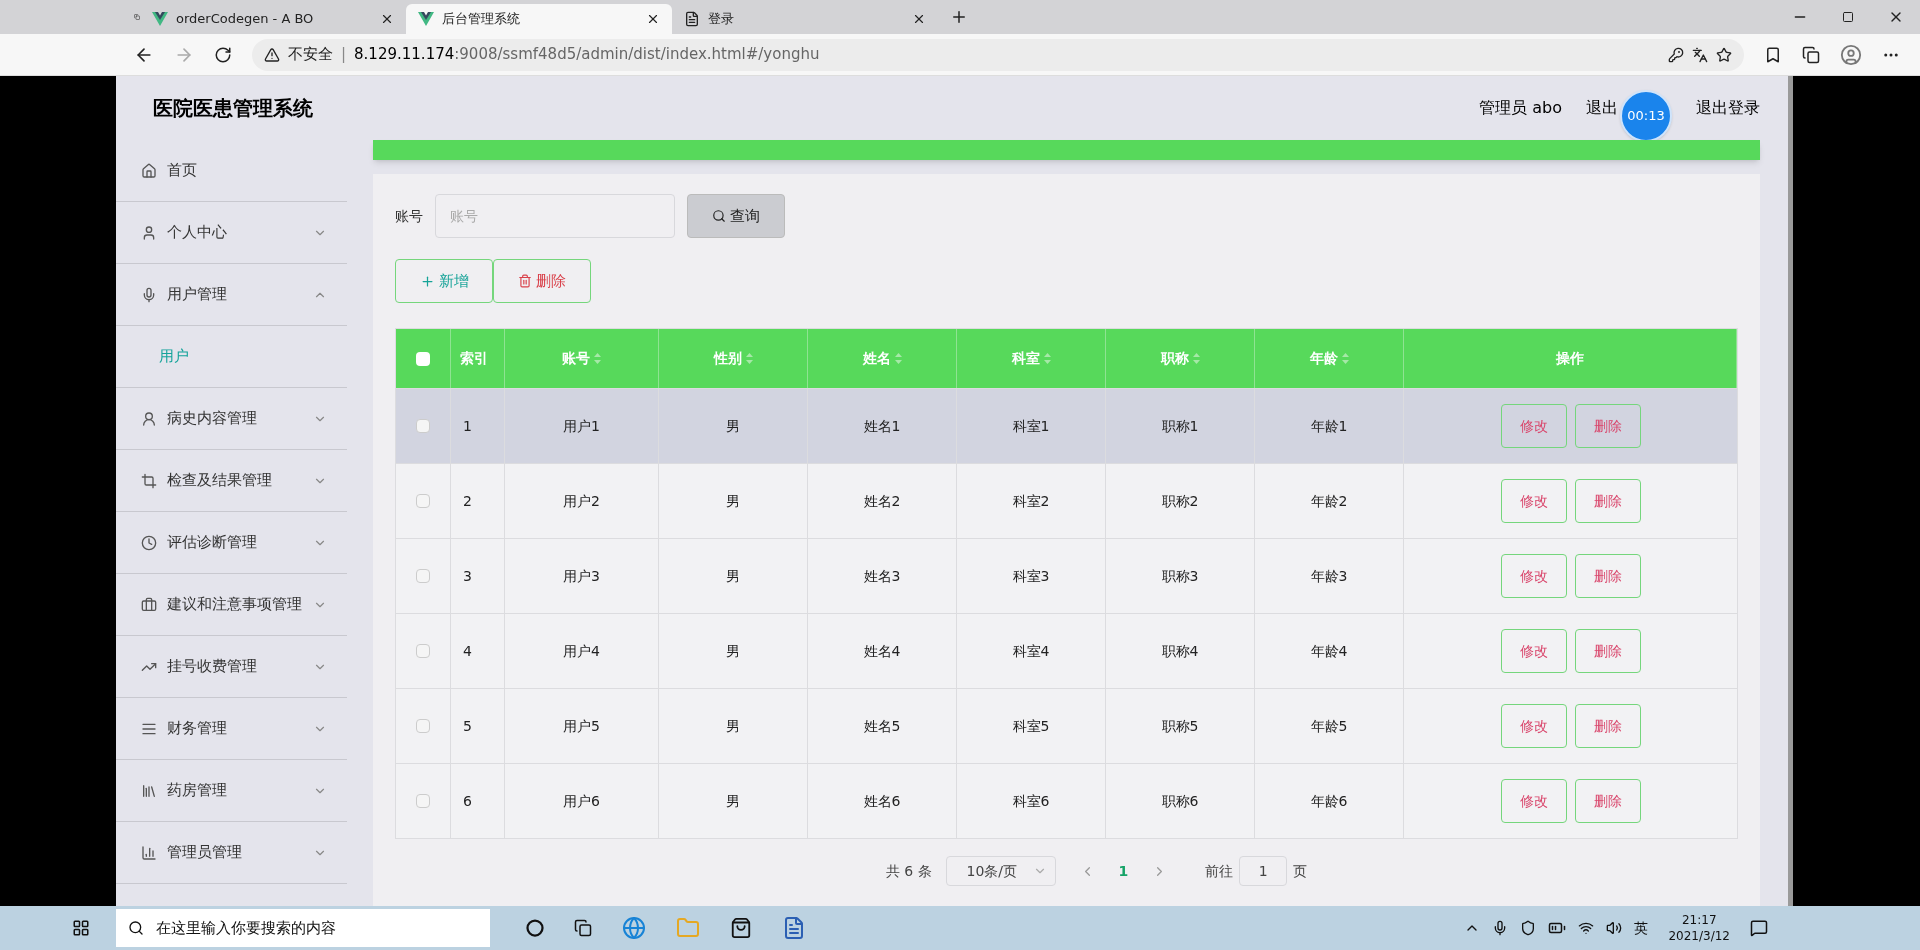 The width and height of the screenshot is (1920, 950). Describe the element at coordinates (409, 216) in the screenshot. I see `search-label: 账号` at that location.